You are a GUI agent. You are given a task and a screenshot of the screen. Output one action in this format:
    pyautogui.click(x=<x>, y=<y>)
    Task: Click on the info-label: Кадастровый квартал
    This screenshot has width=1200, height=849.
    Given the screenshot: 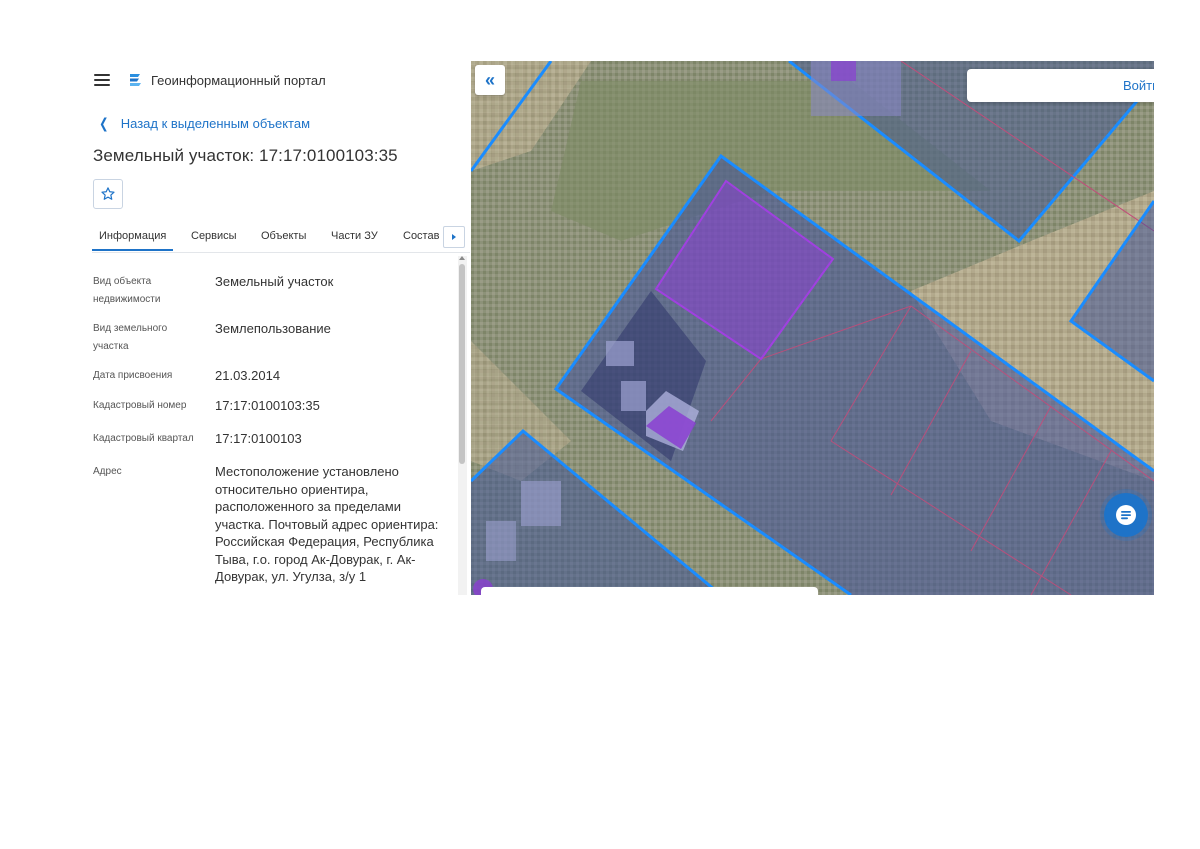 What is the action you would take?
    pyautogui.click(x=143, y=438)
    